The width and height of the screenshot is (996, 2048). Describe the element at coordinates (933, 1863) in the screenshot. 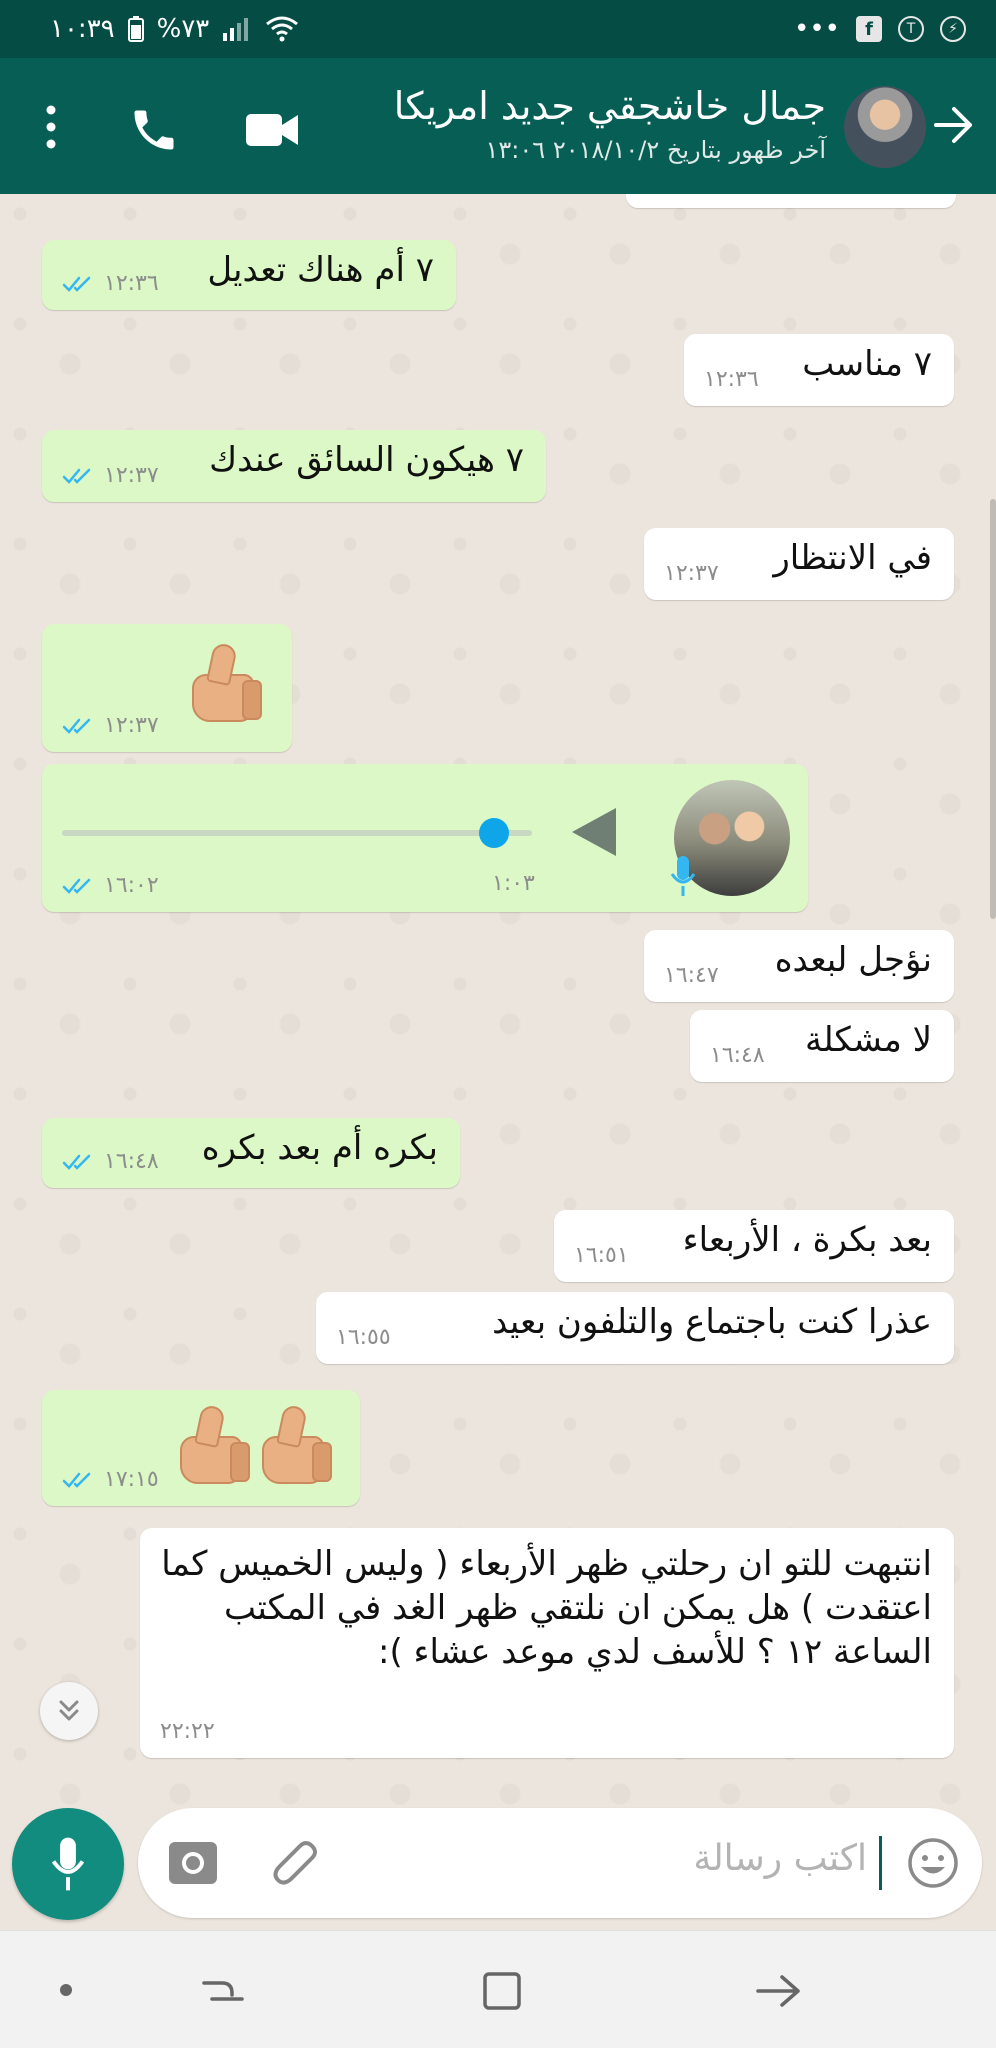

I see `emoji-icon` at that location.